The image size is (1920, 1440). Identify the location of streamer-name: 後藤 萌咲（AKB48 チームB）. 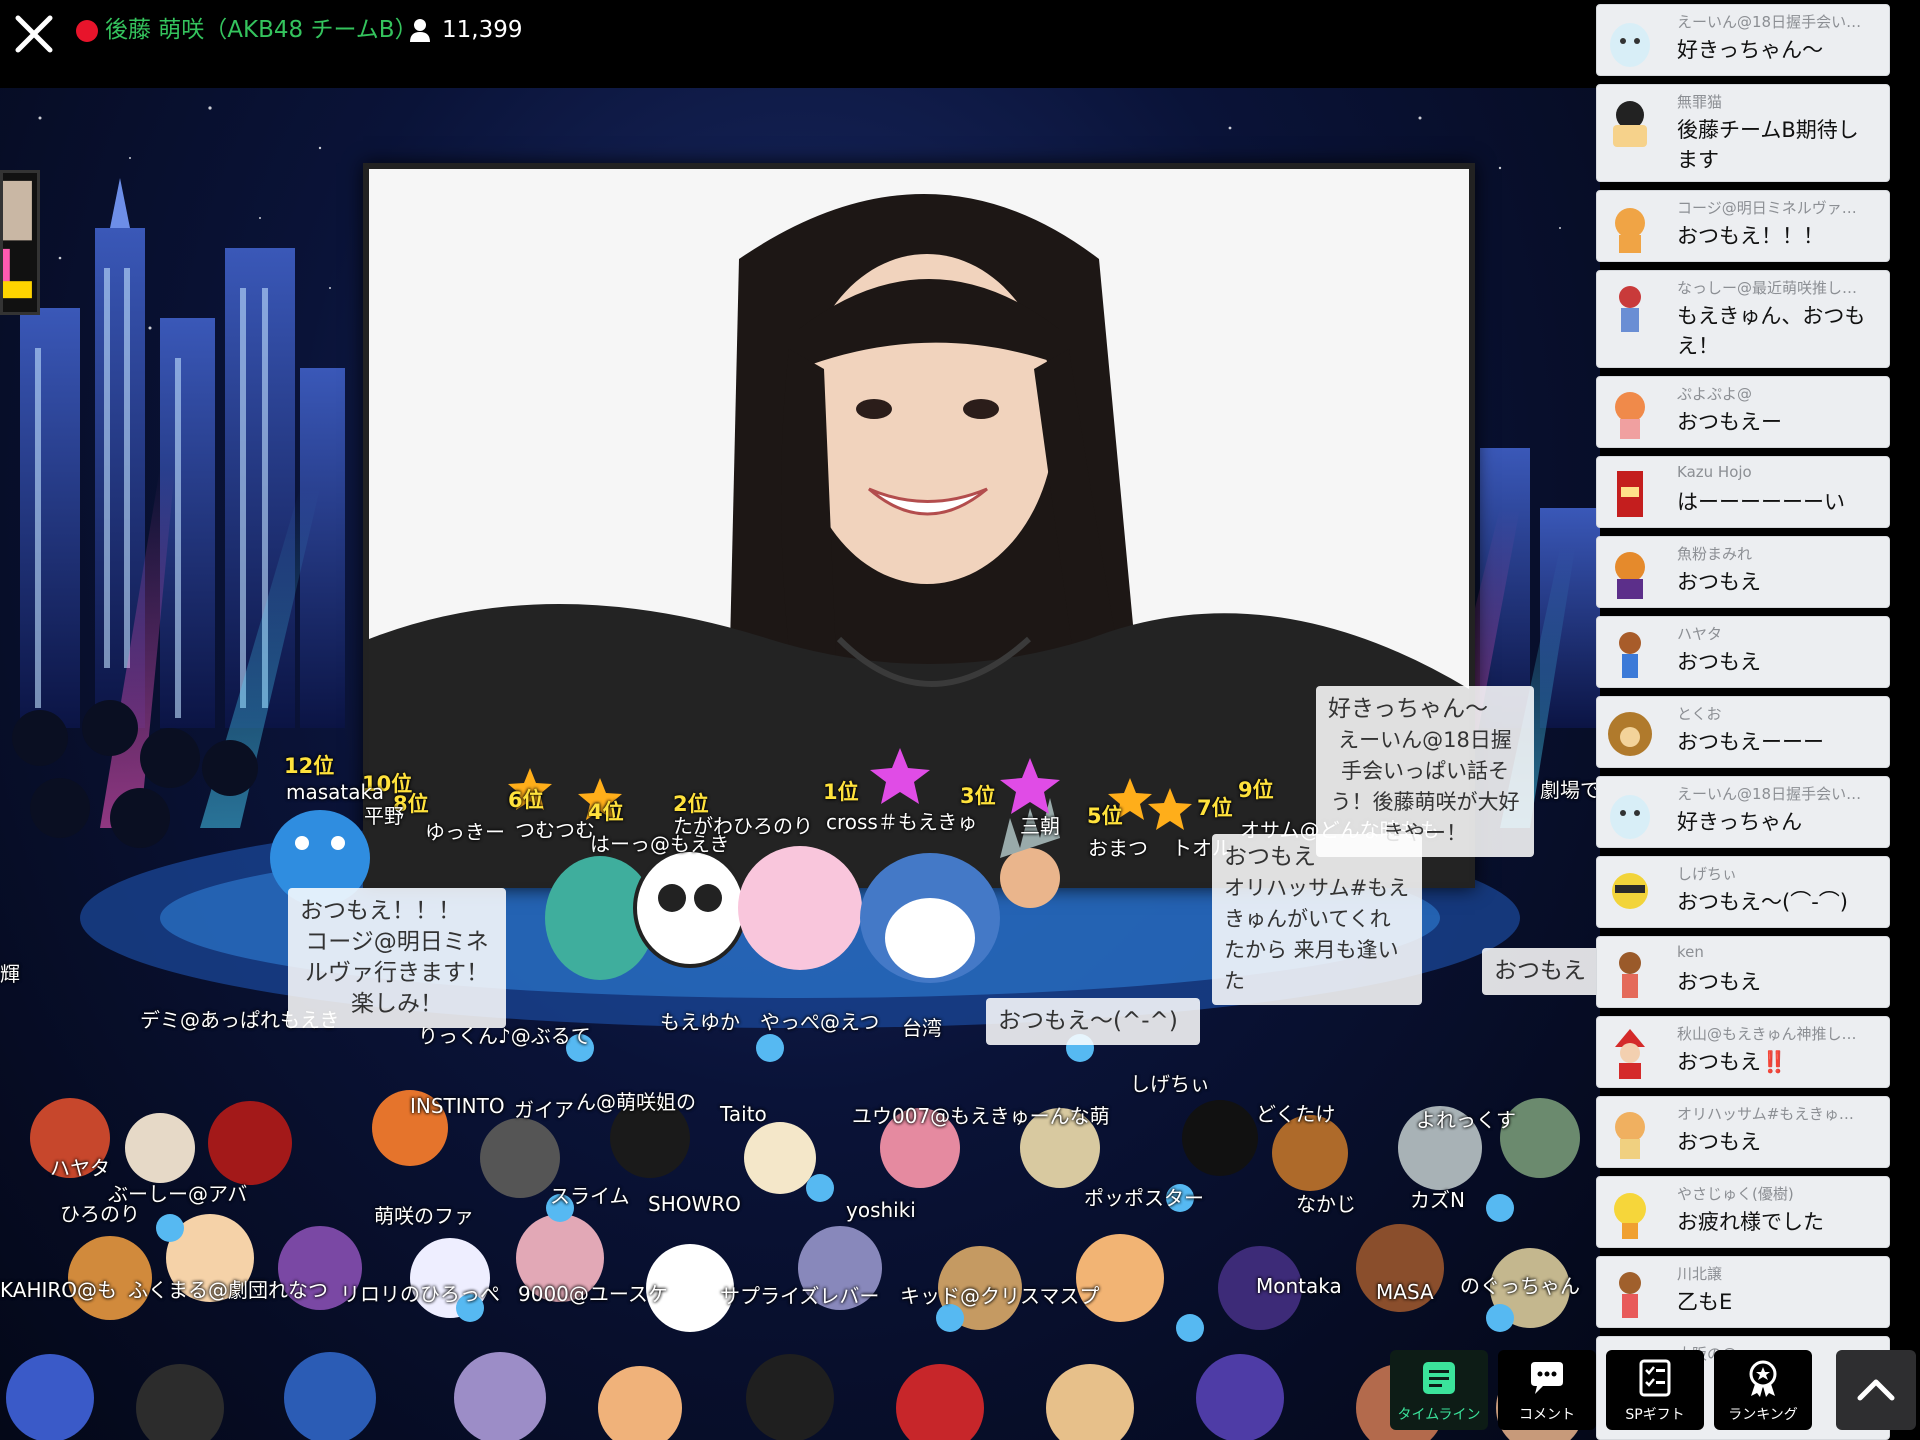
(261, 30).